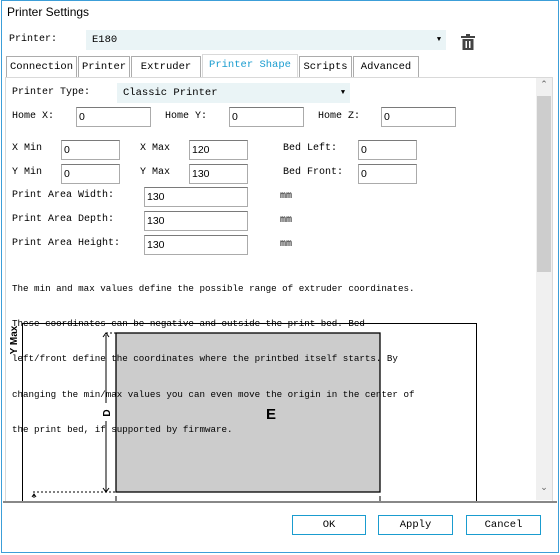  What do you see at coordinates (418, 117) in the screenshot?
I see `home-z-input: 0` at bounding box center [418, 117].